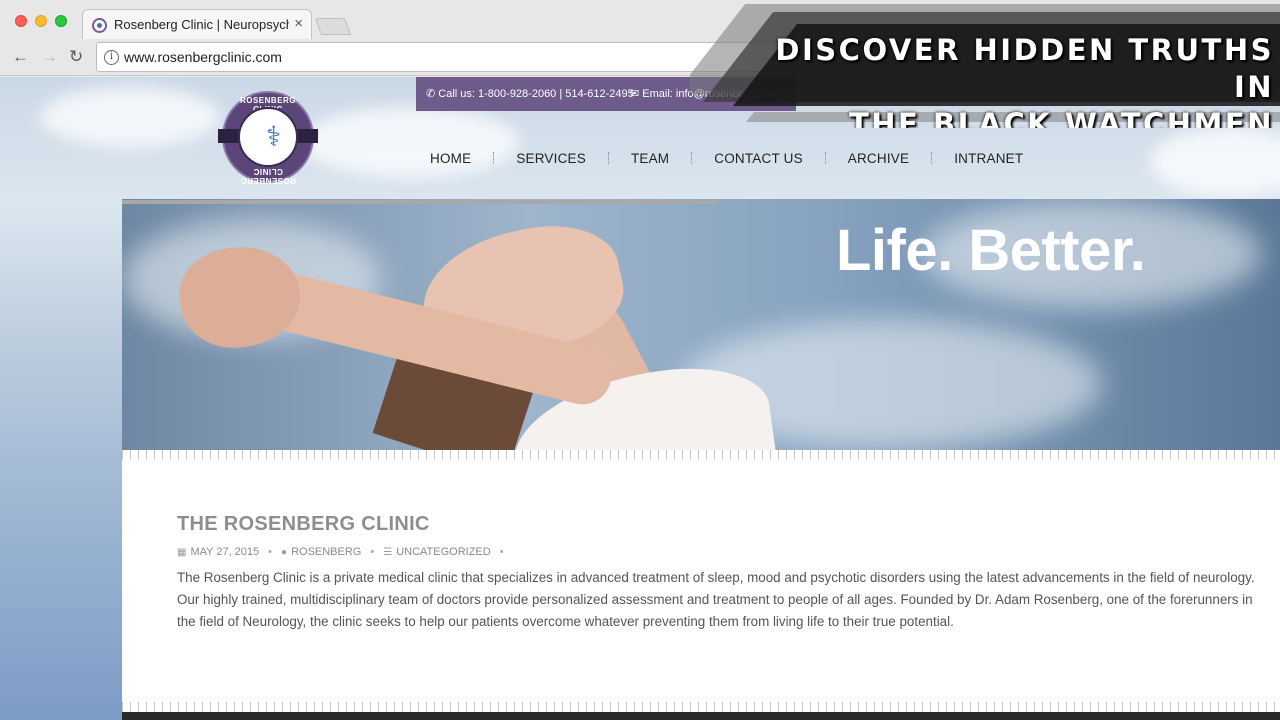 This screenshot has height=720, width=1280. Describe the element at coordinates (326, 552) in the screenshot. I see `post-author: ROSENBERG` at that location.